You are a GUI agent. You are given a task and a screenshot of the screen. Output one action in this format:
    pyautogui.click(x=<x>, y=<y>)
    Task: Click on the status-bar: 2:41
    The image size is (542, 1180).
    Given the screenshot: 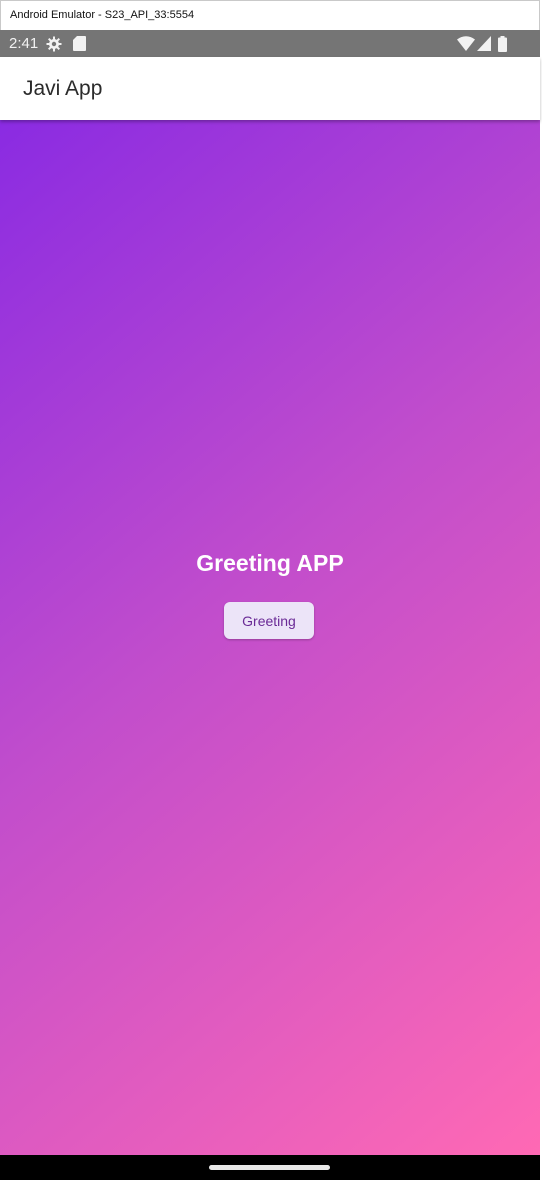 What is the action you would take?
    pyautogui.click(x=270, y=43)
    